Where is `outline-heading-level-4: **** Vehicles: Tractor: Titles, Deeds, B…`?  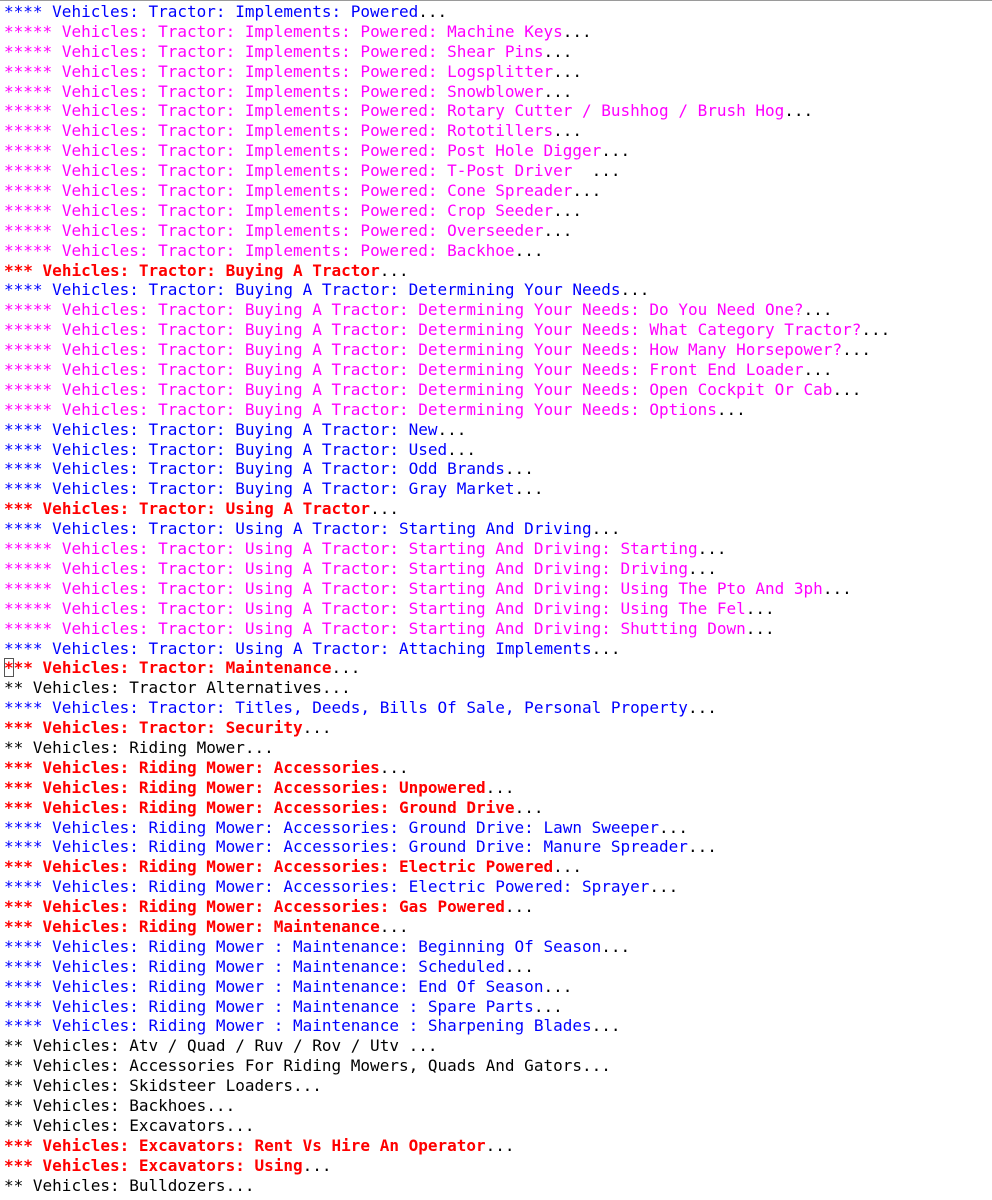
outline-heading-level-4: **** Vehicles: Tractor: Titles, Deeds, B… is located at coordinates (496, 708).